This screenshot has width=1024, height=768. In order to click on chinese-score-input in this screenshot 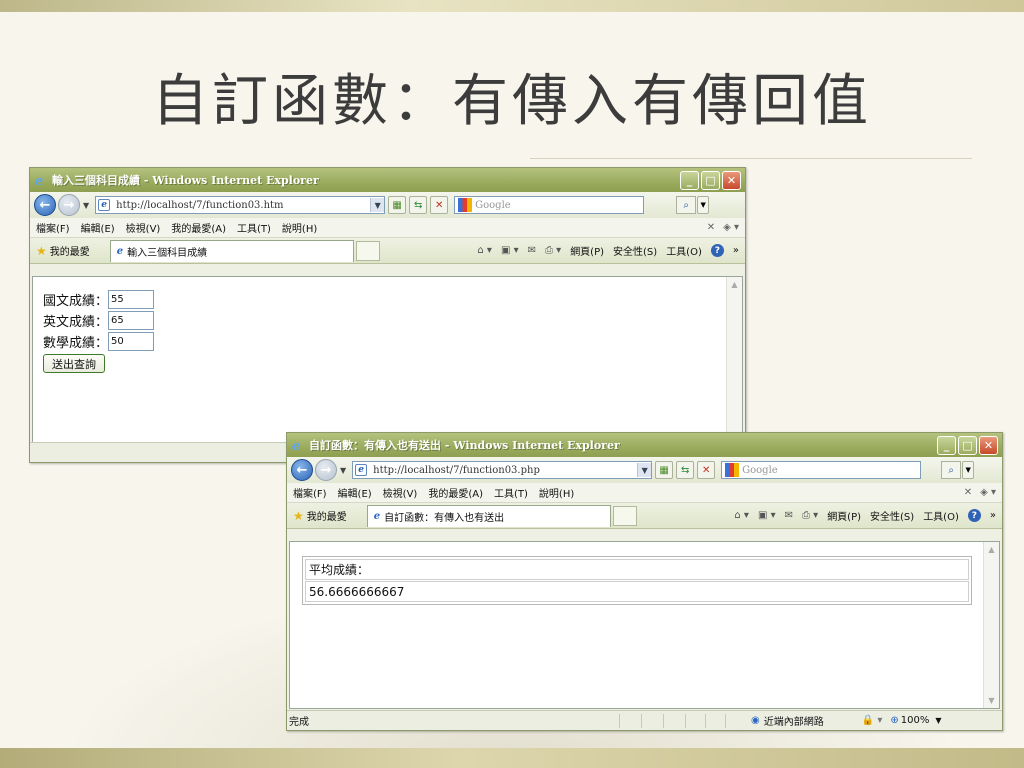, I will do `click(131, 299)`.